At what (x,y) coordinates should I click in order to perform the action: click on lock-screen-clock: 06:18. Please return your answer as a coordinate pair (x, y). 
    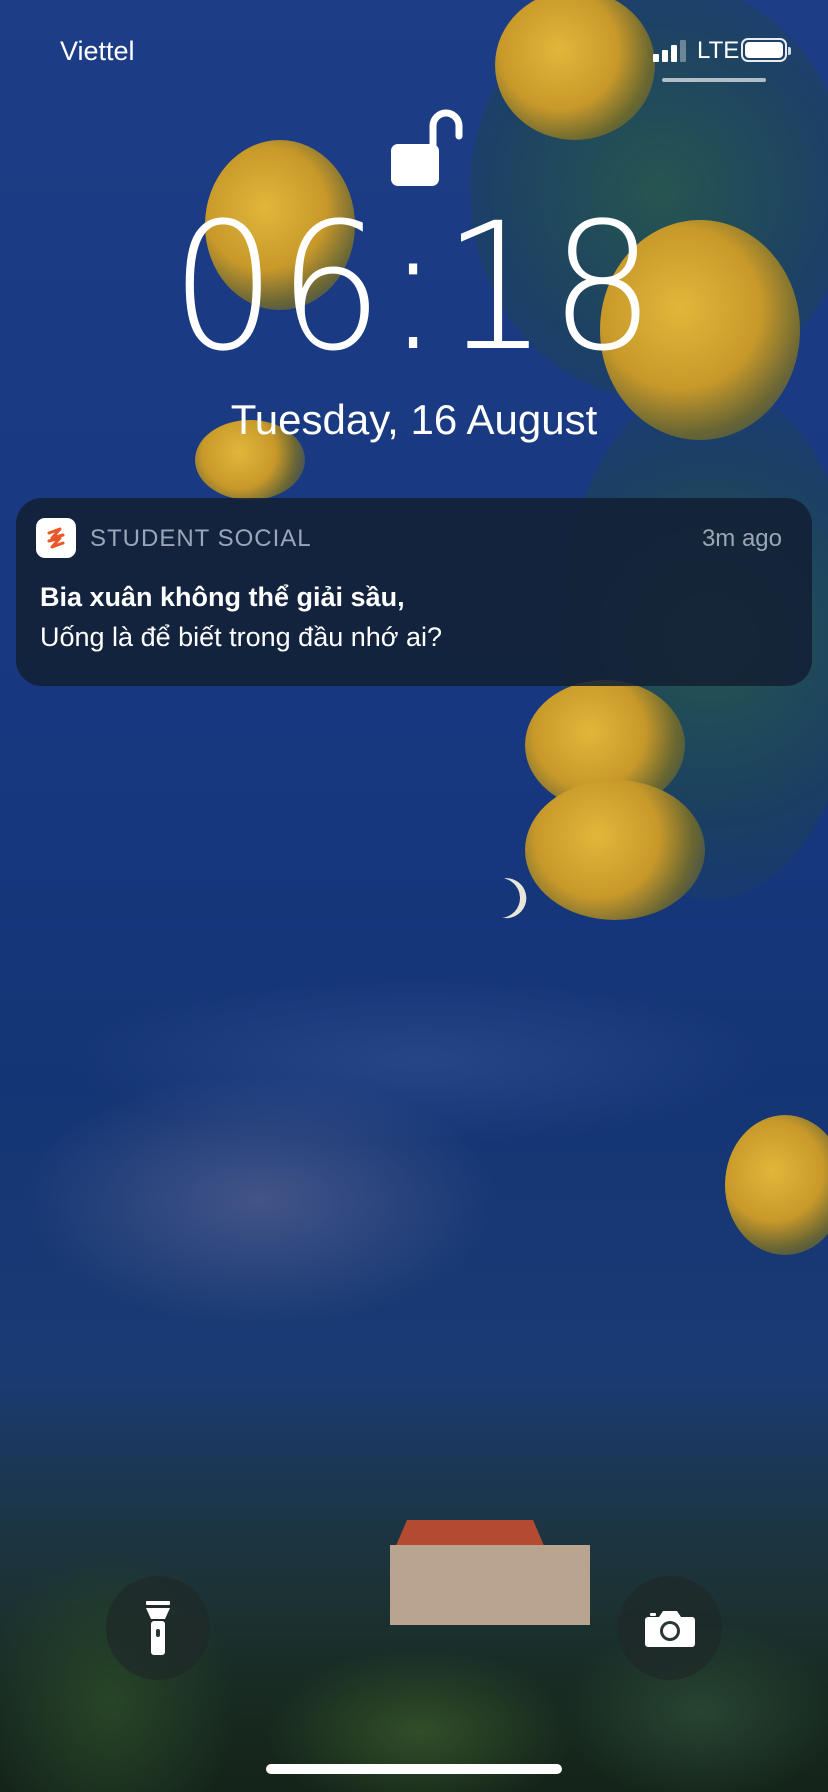
    Looking at the image, I should click on (414, 287).